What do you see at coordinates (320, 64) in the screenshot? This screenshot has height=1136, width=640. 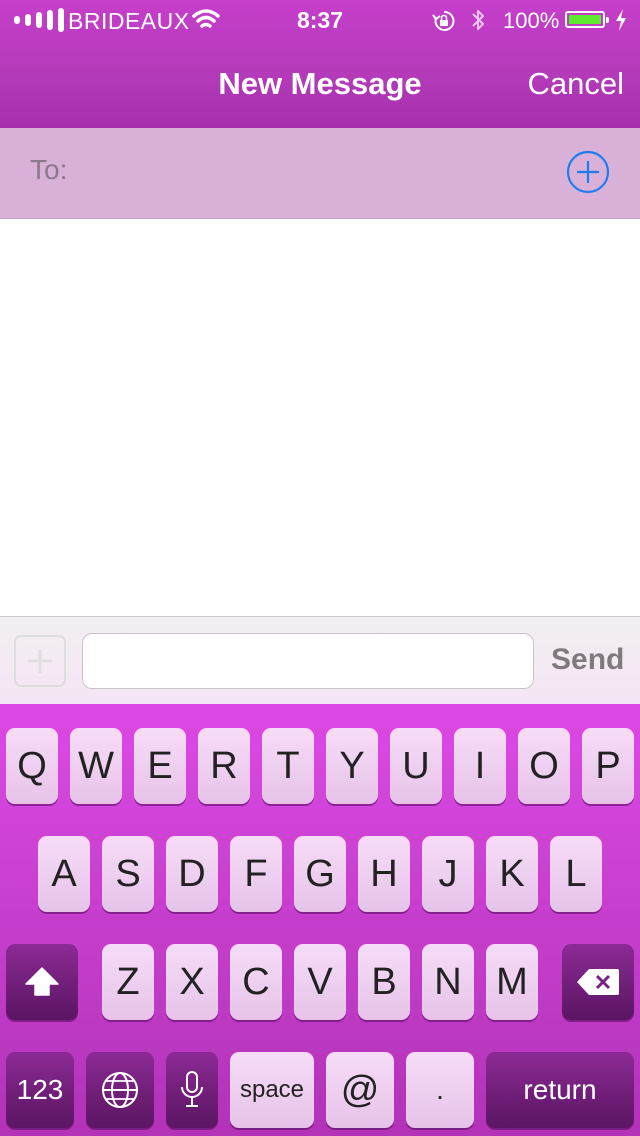 I see `header: BRIDEAUX 8:37 100% New Message Cancel` at bounding box center [320, 64].